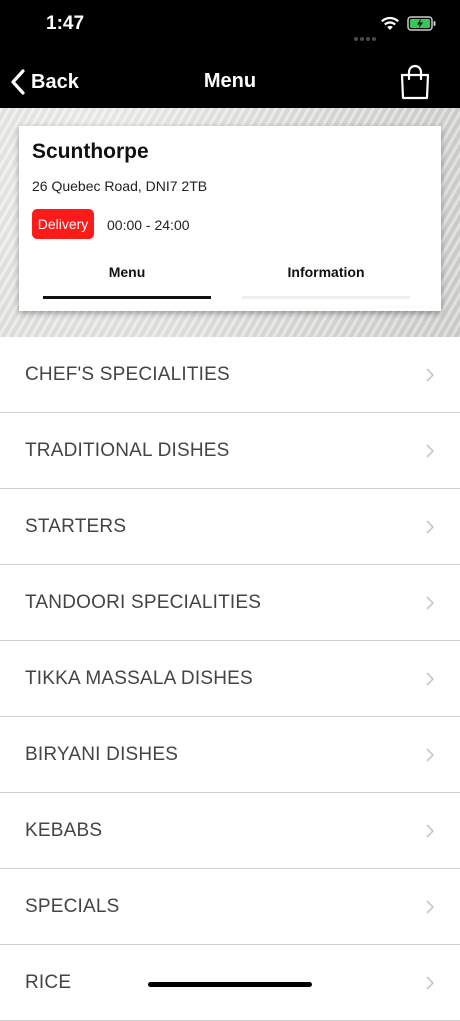 This screenshot has width=460, height=1021. Describe the element at coordinates (230, 527) in the screenshot. I see `menu-category-row: STARTERS` at that location.